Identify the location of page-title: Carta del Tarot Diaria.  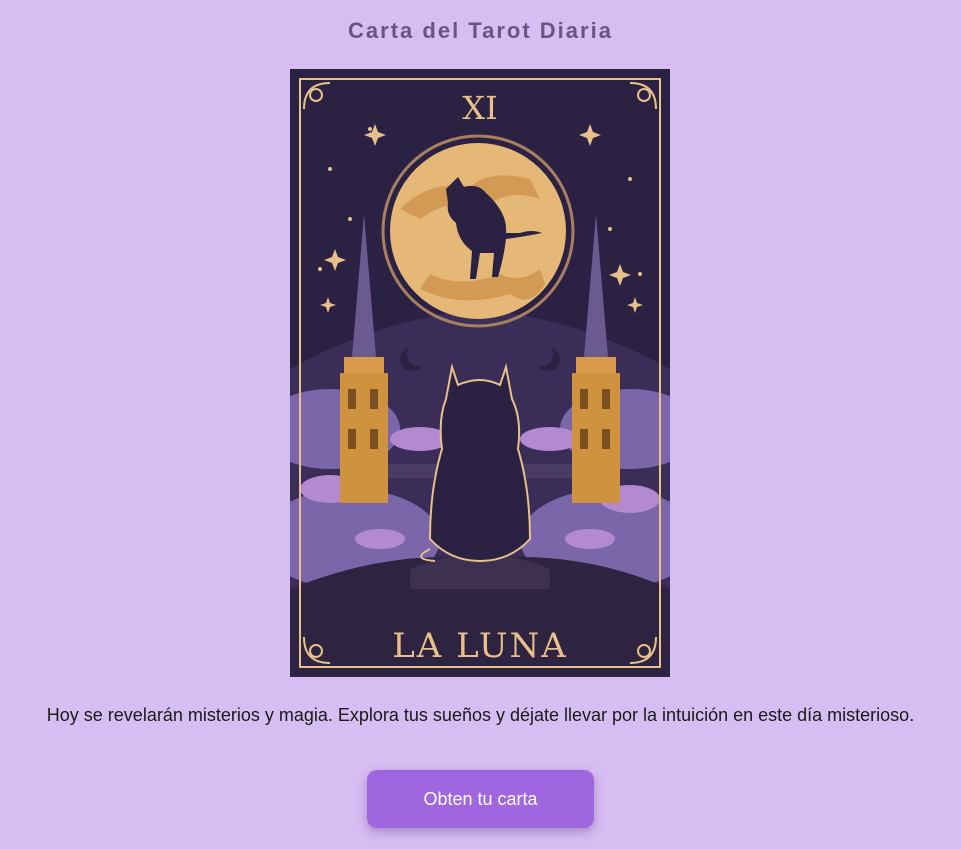
(480, 30).